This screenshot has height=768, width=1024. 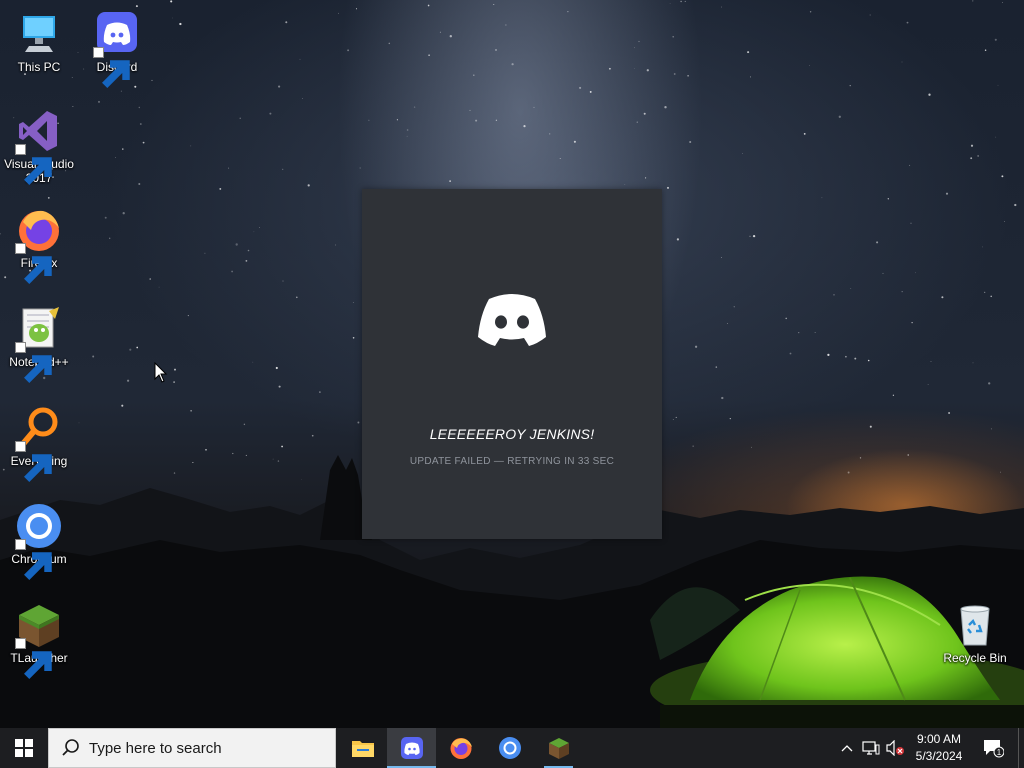 I want to click on chevron-up-icon, so click(x=847, y=748).